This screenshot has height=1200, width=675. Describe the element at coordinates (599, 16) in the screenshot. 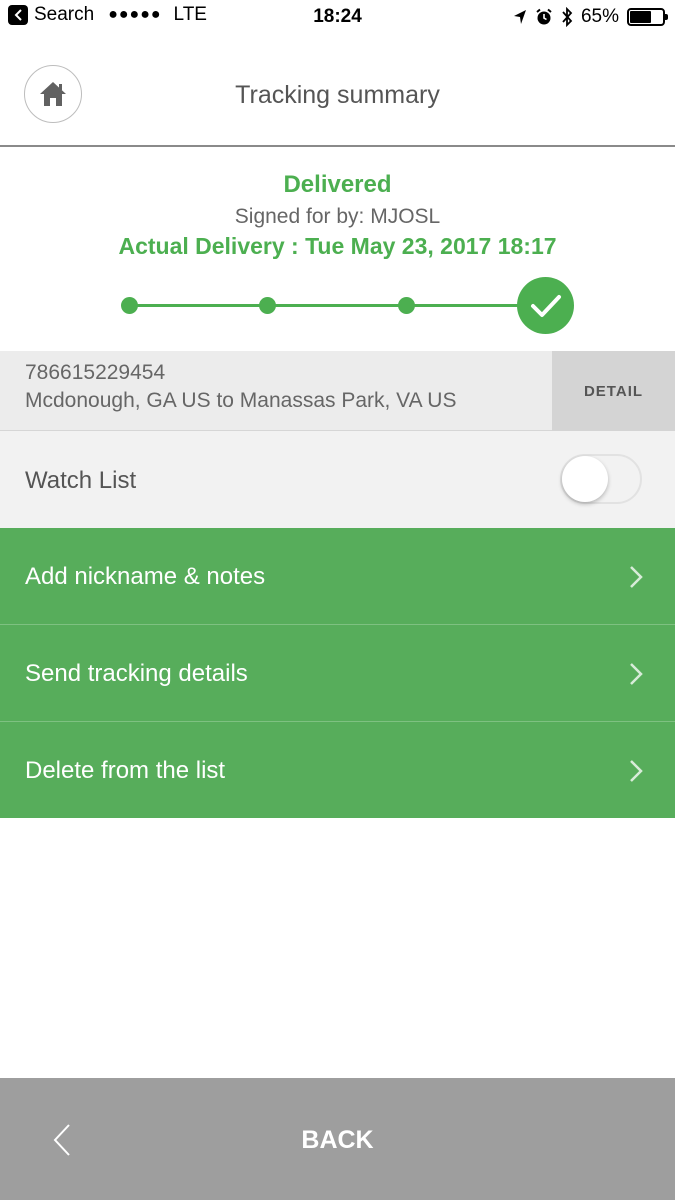

I see `battery-percent: 65%` at that location.